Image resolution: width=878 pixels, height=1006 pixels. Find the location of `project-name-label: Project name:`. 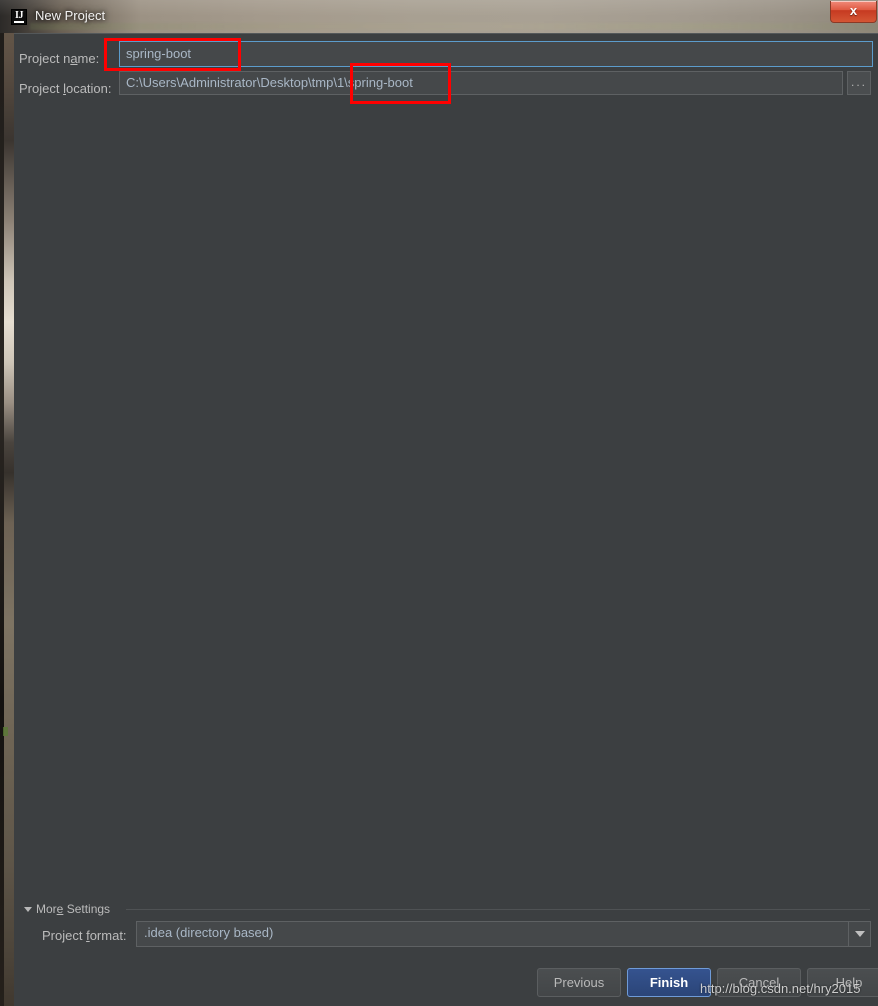

project-name-label: Project name: is located at coordinates (59, 58).